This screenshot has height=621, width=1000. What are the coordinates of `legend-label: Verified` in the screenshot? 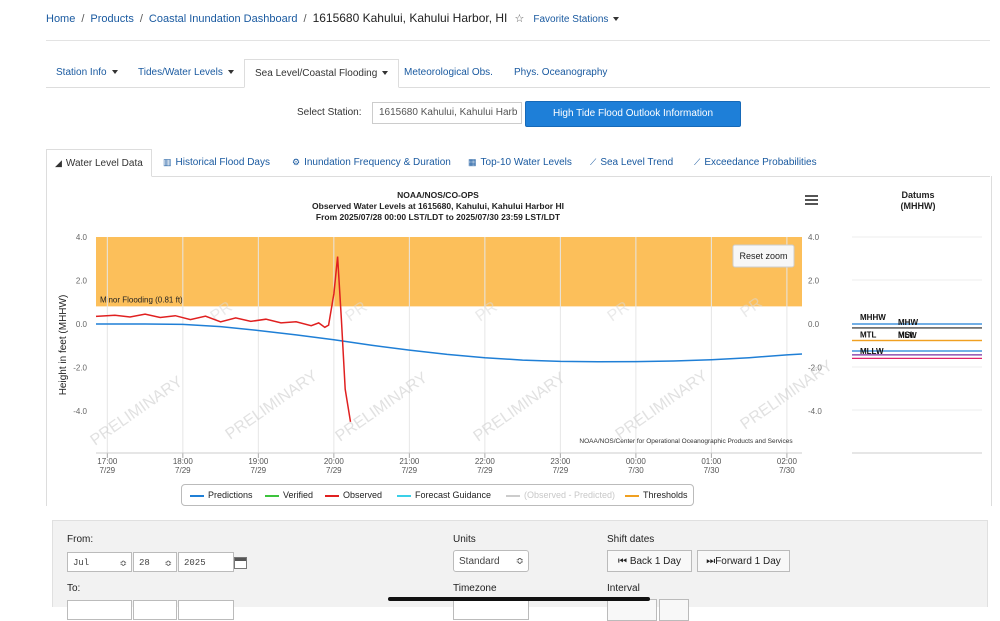 It's located at (298, 495).